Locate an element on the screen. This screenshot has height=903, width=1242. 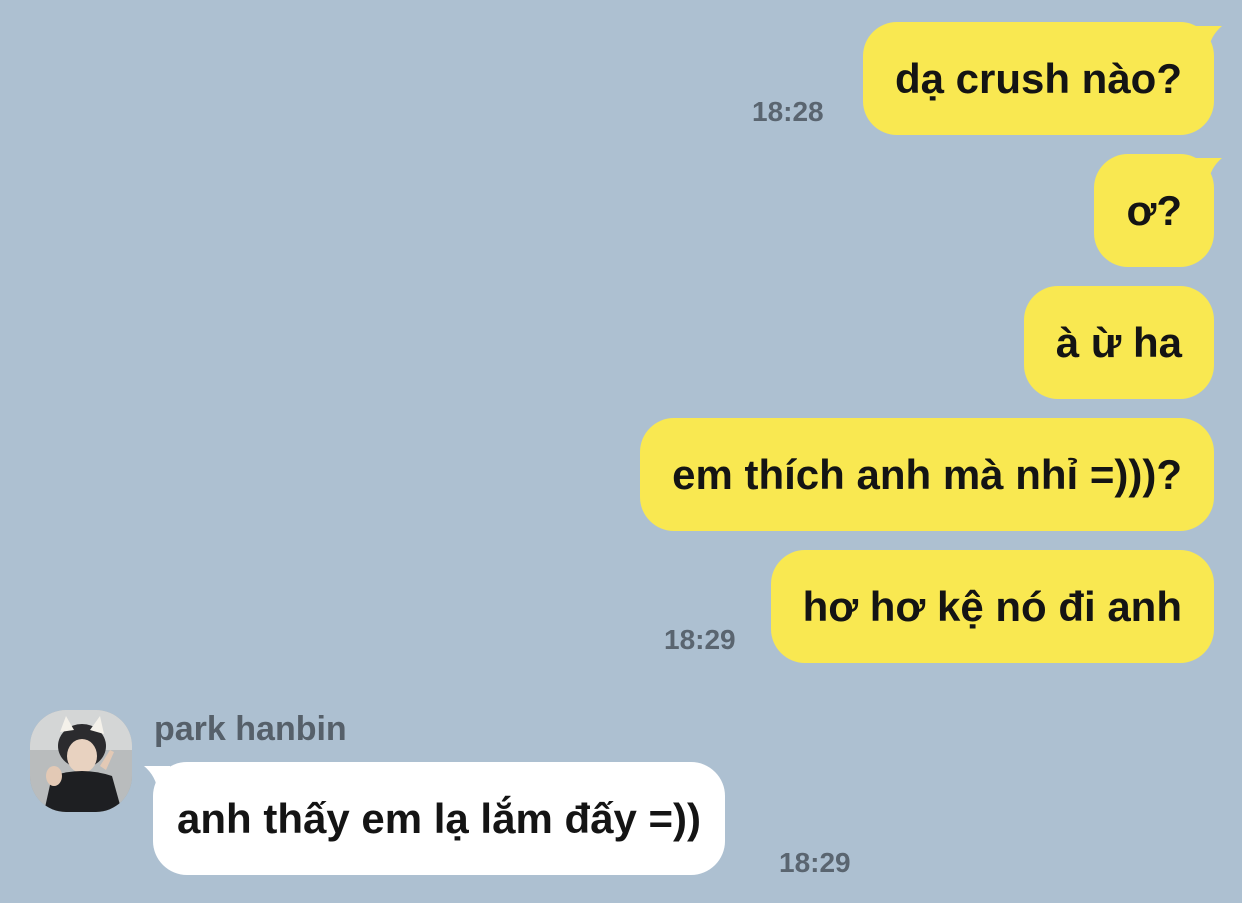
timestamp: 18:28 is located at coordinates (788, 111).